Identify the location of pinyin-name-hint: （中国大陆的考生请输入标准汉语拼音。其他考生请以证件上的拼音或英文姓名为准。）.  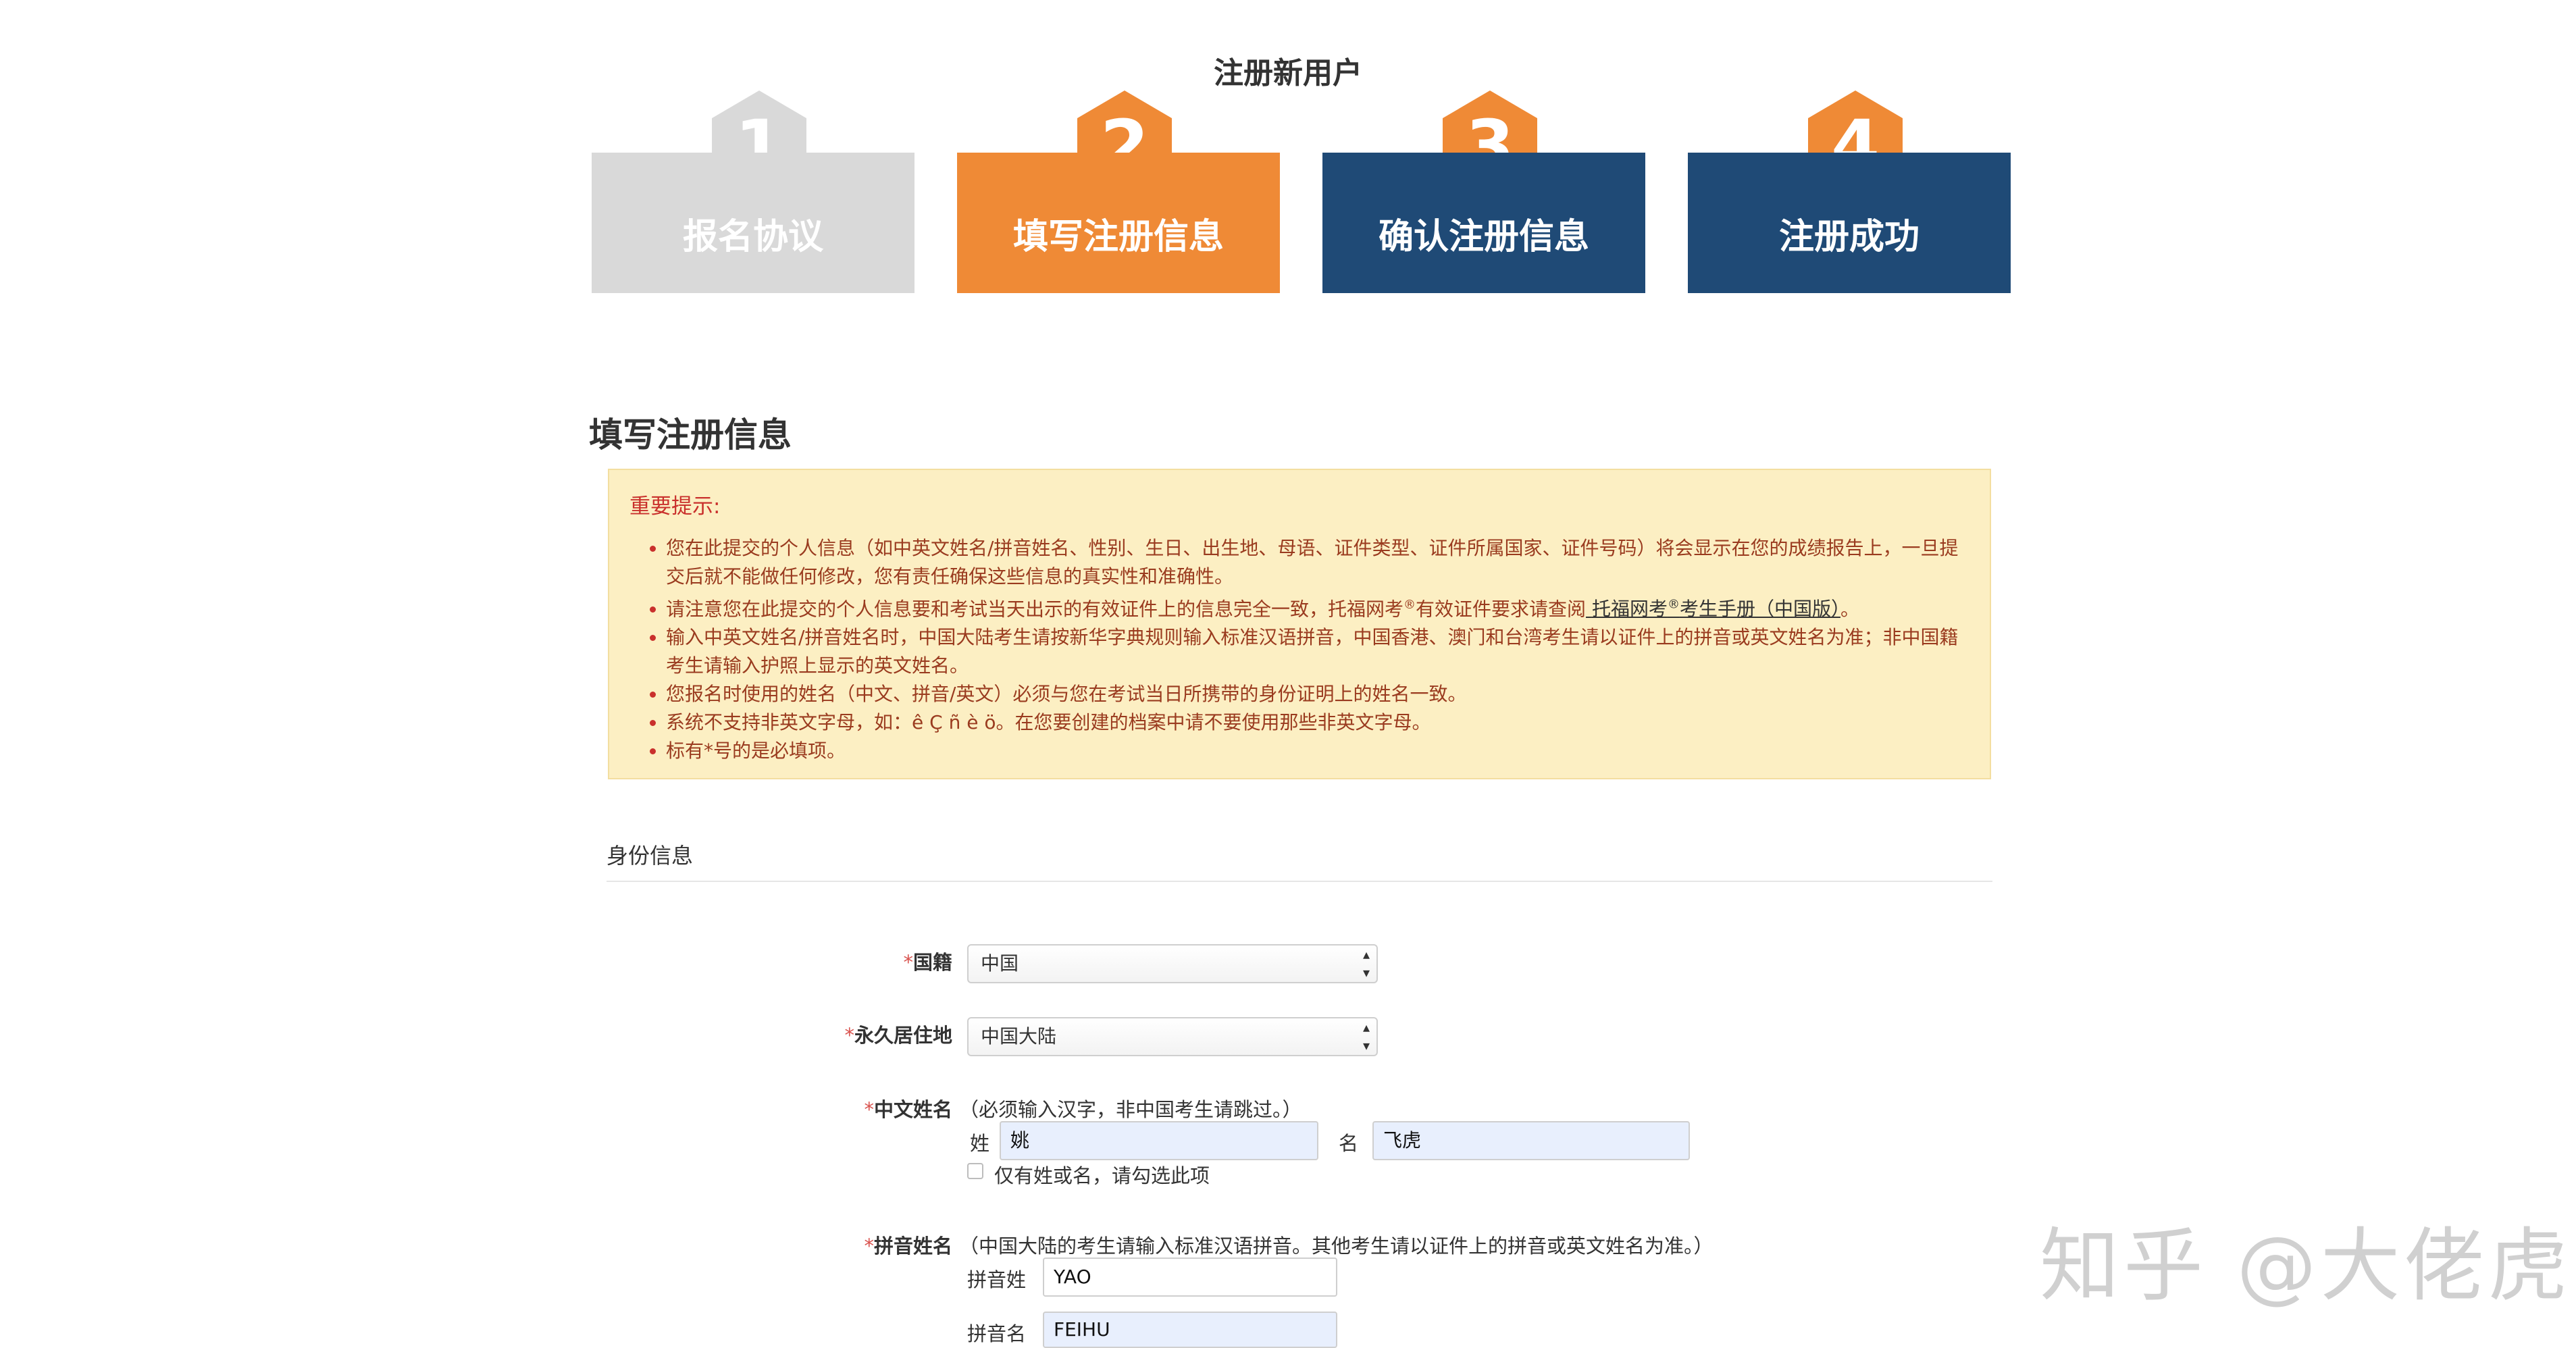
(1336, 1246).